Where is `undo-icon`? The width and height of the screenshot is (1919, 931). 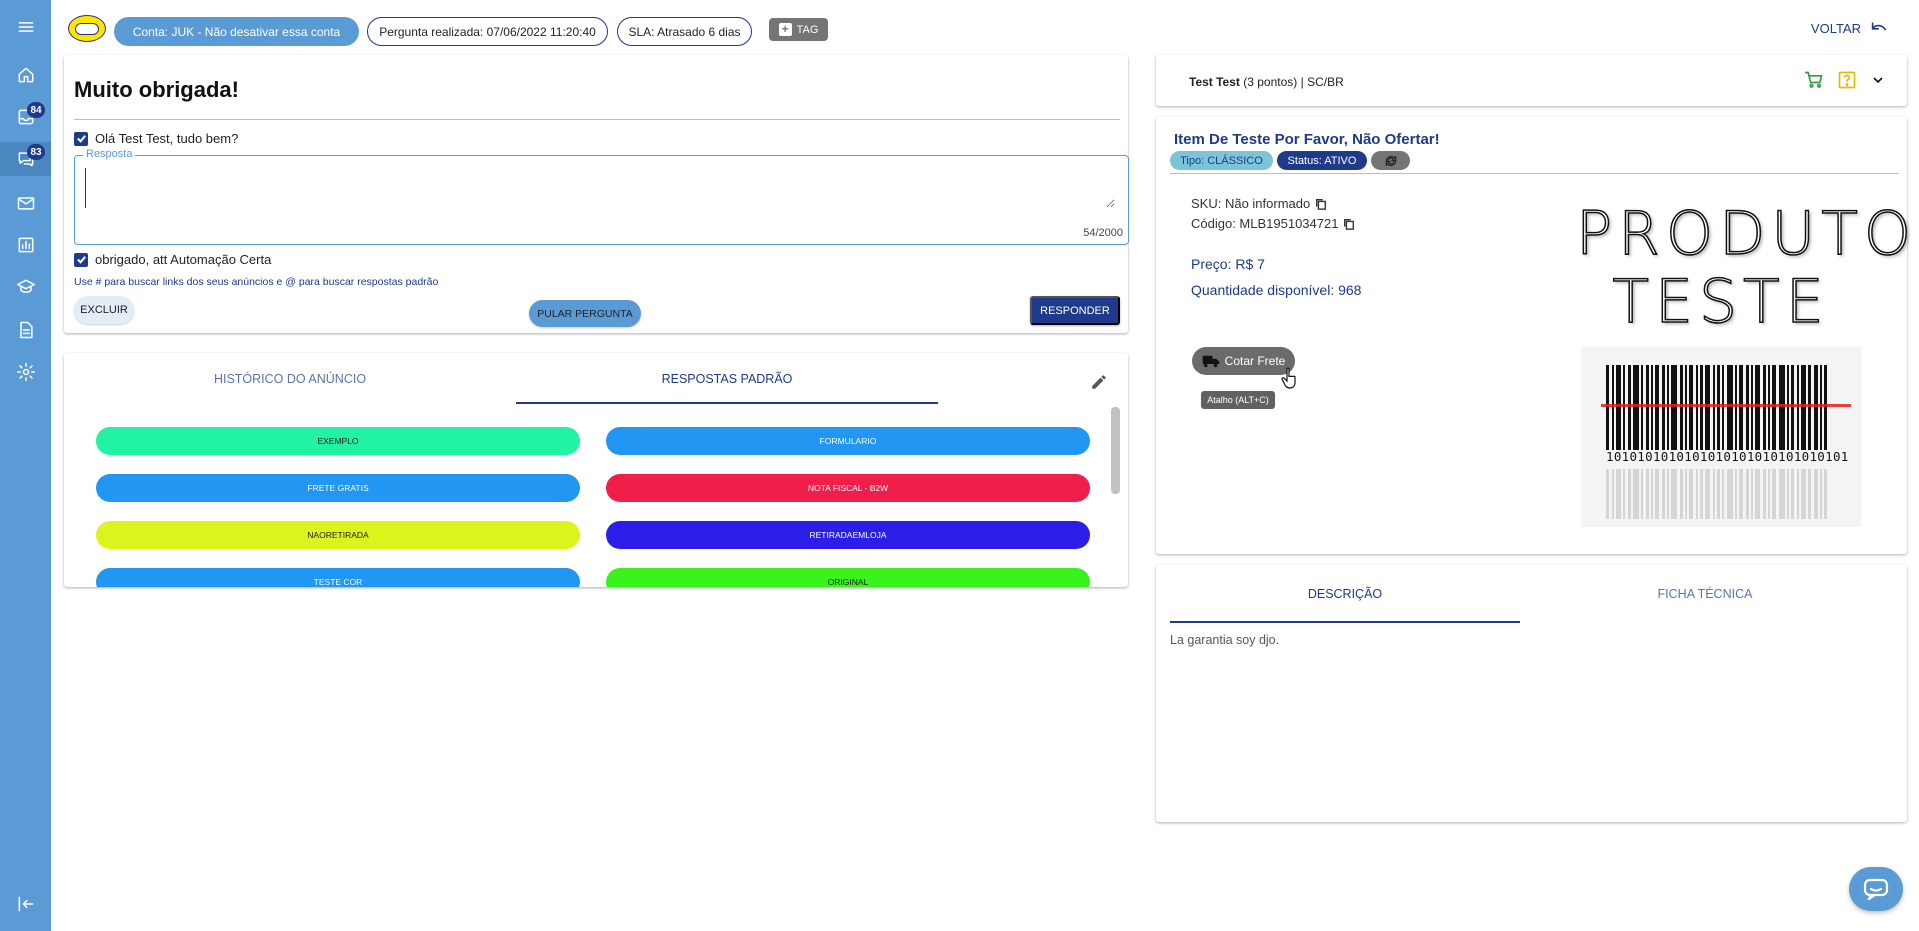 undo-icon is located at coordinates (1879, 26).